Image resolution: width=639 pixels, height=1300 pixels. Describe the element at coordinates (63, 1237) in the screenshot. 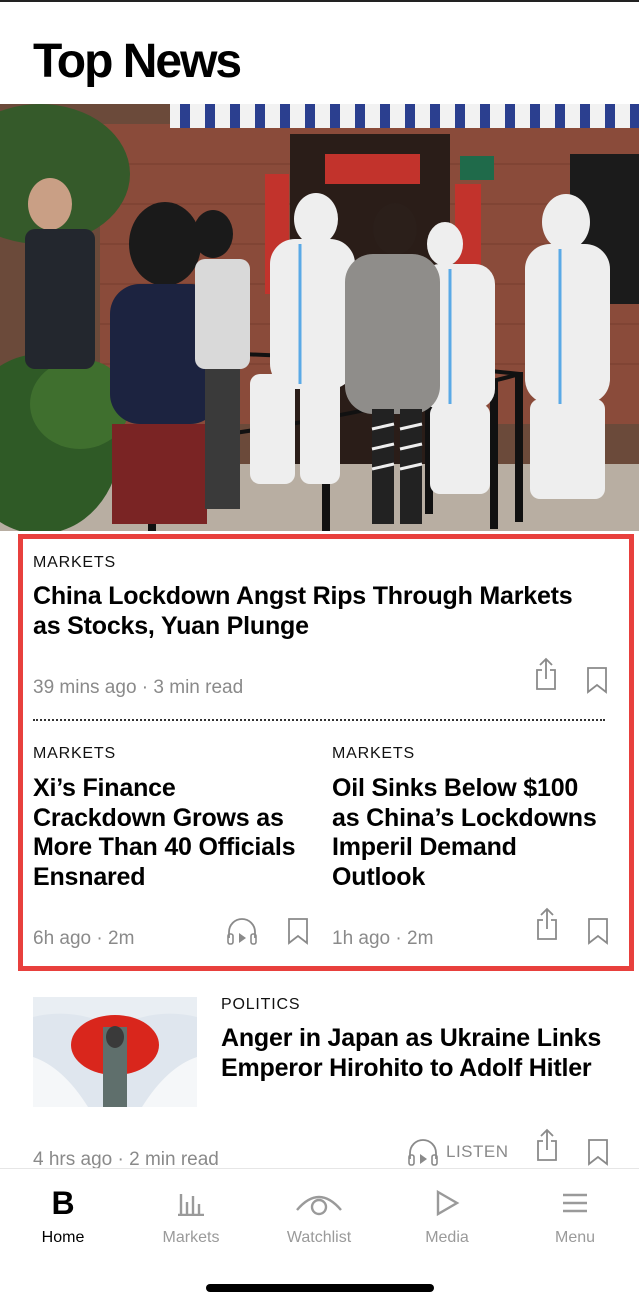

I see `tab-label: Home` at that location.